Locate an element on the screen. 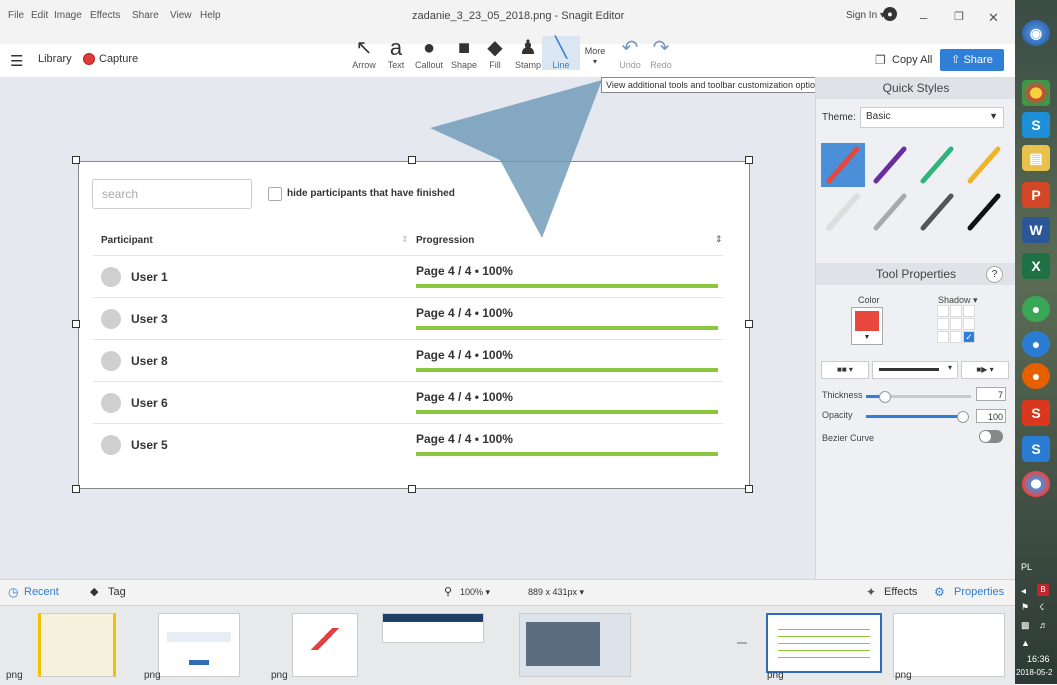  bezier-label: Bezier Curve is located at coordinates (848, 438).